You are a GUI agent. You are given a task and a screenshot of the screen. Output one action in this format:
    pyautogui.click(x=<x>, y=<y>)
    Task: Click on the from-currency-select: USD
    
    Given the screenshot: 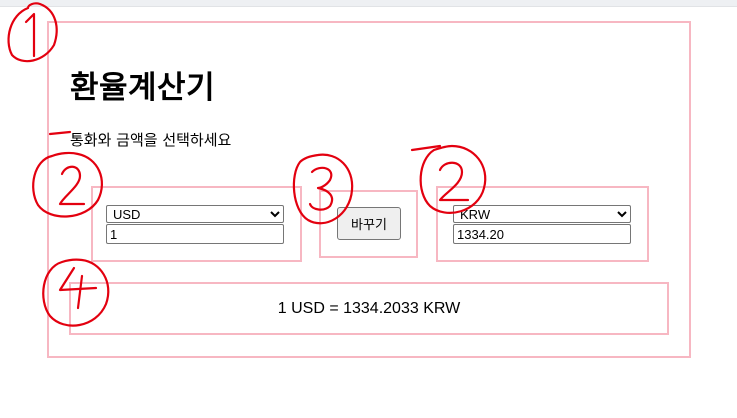 What is the action you would take?
    pyautogui.click(x=195, y=214)
    